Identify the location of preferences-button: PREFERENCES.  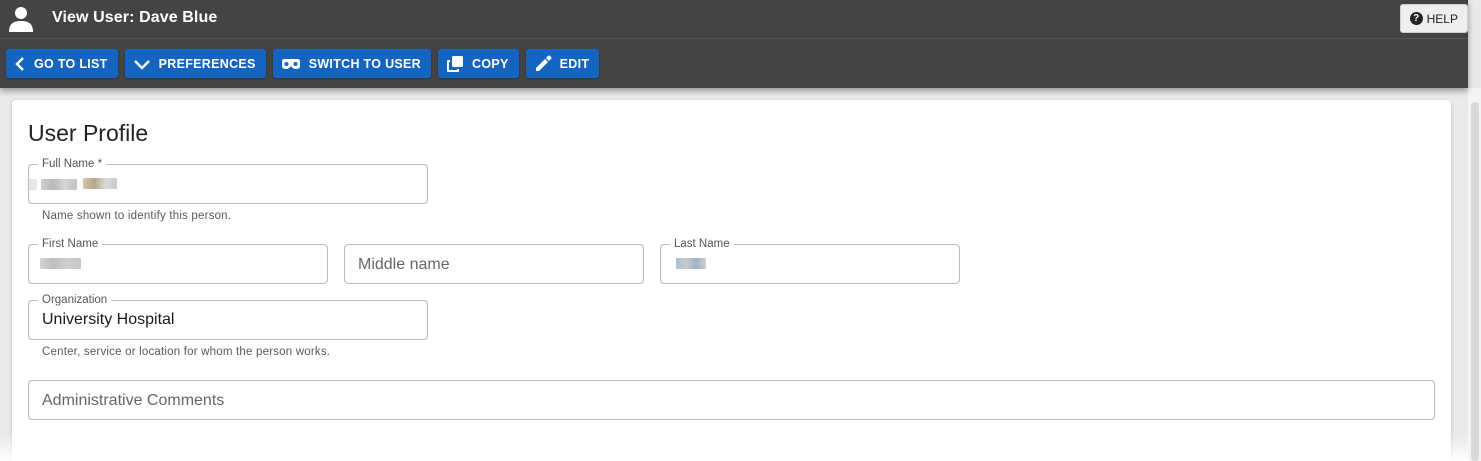
(195, 63).